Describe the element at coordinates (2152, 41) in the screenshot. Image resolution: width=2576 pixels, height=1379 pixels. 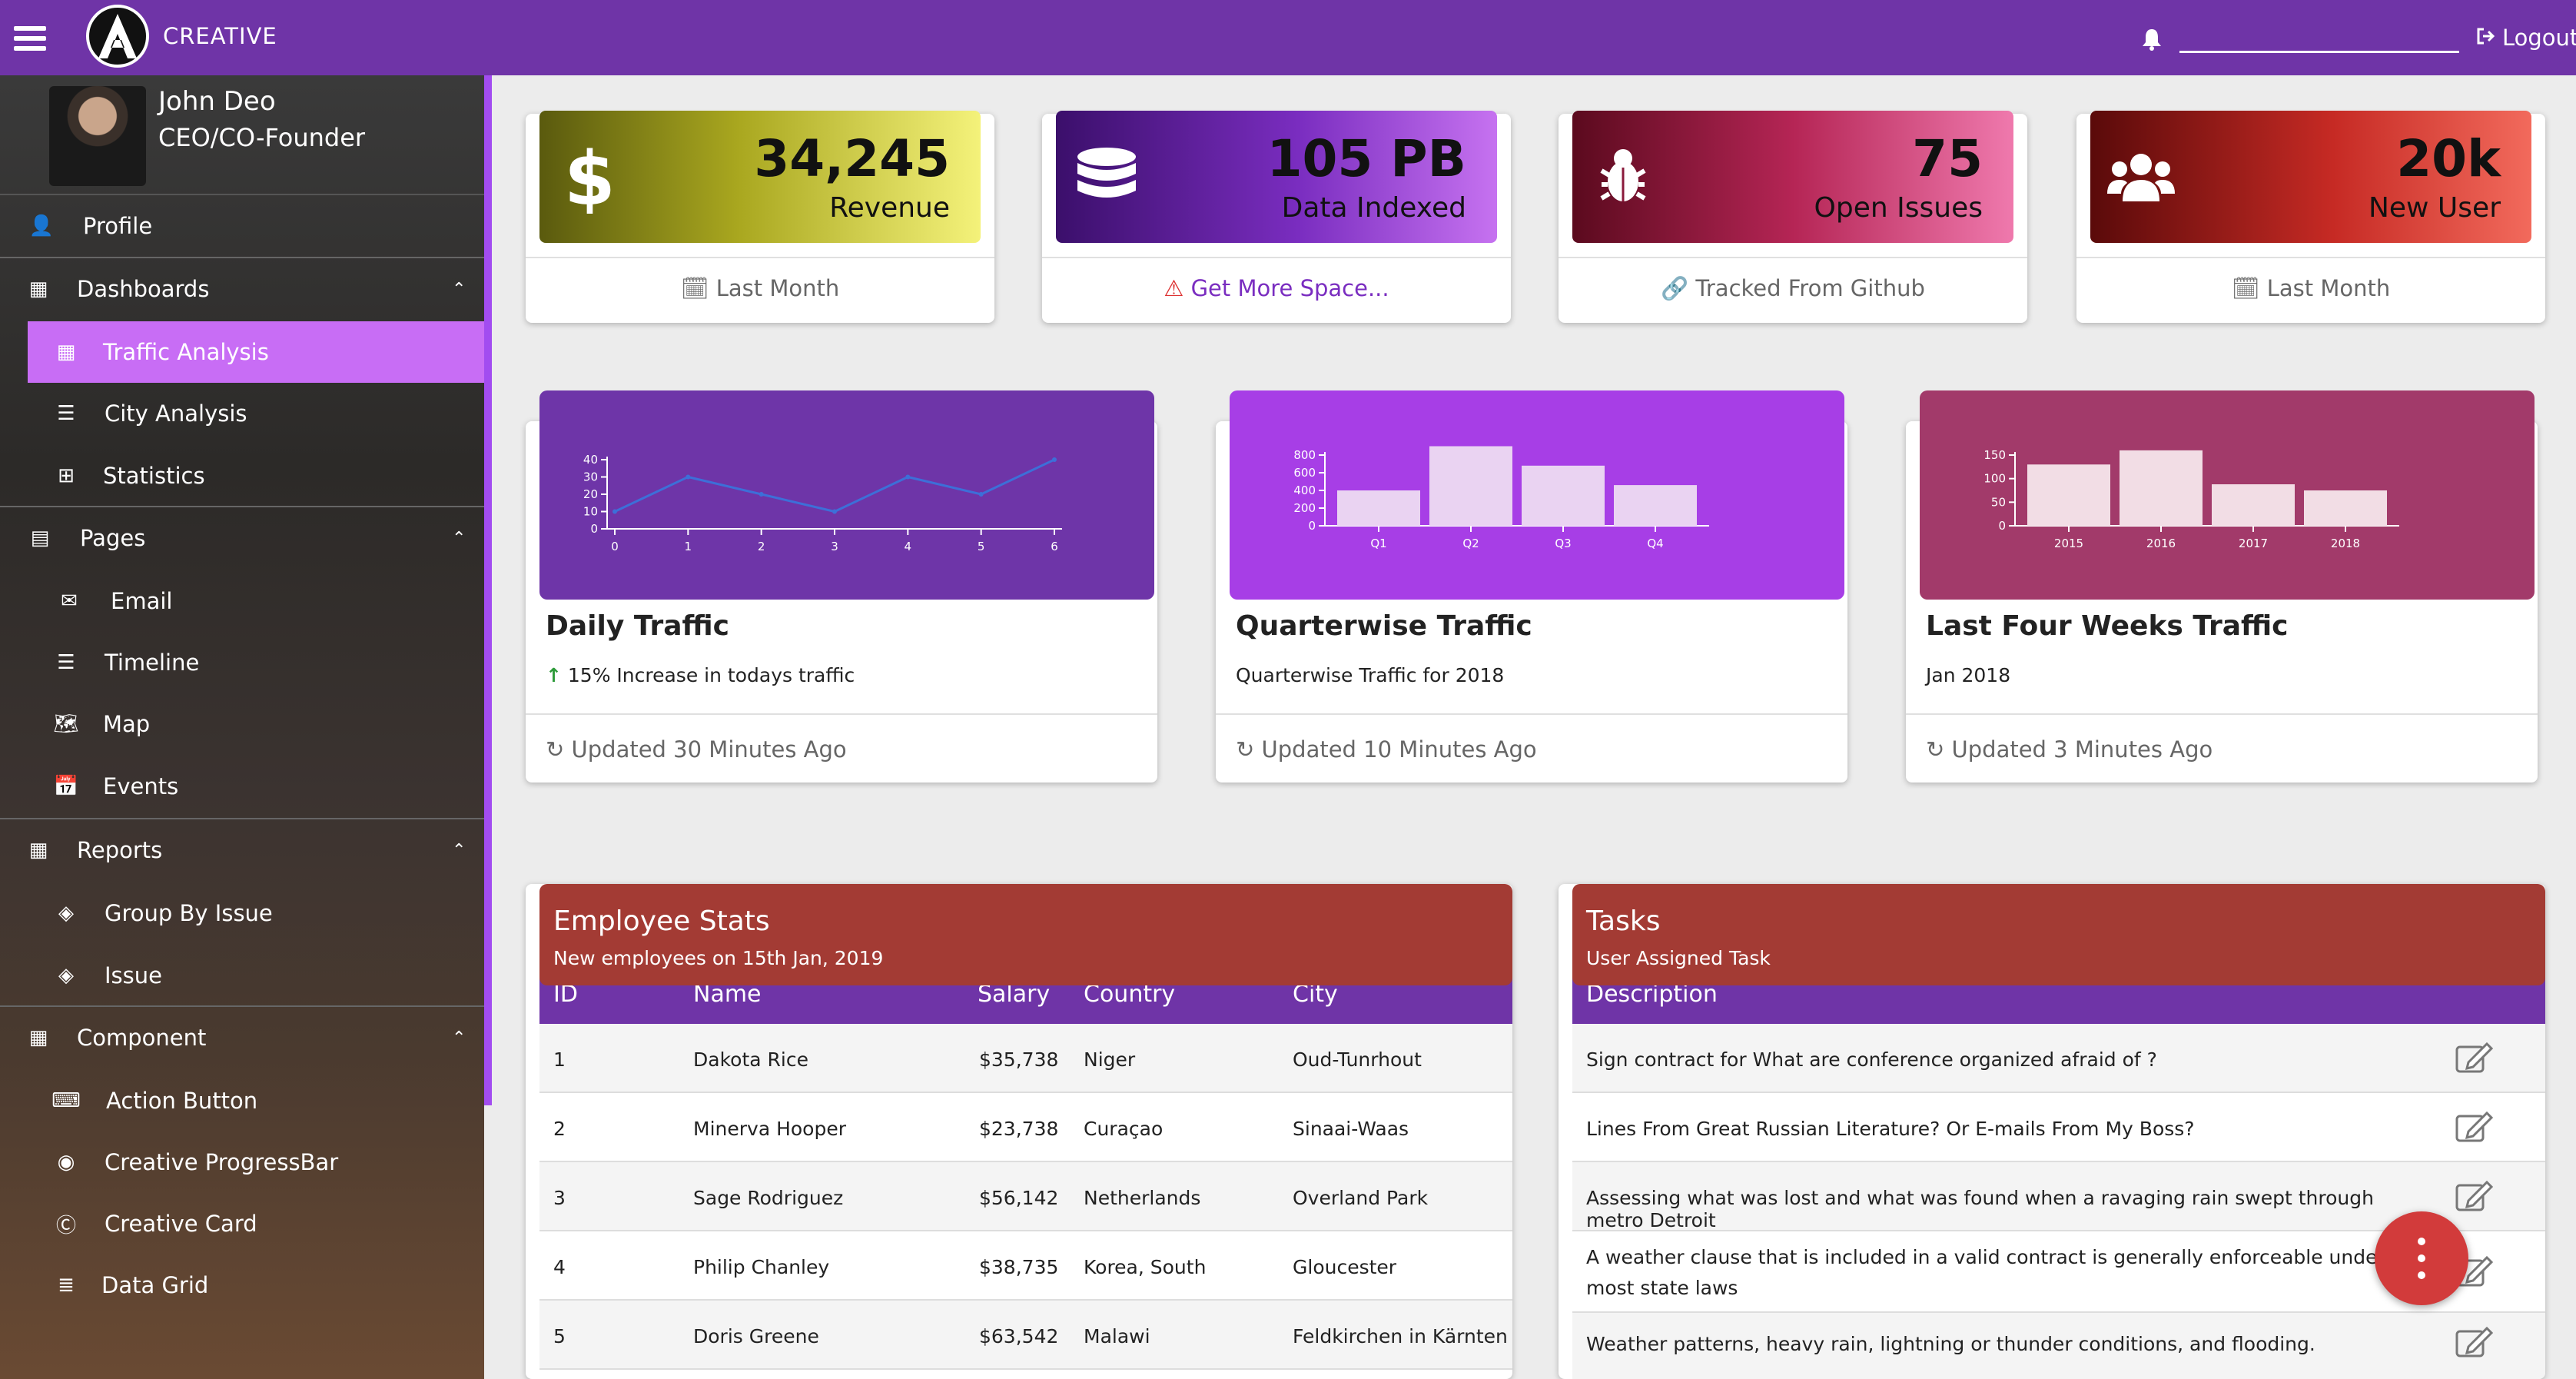
I see `bell-icon` at that location.